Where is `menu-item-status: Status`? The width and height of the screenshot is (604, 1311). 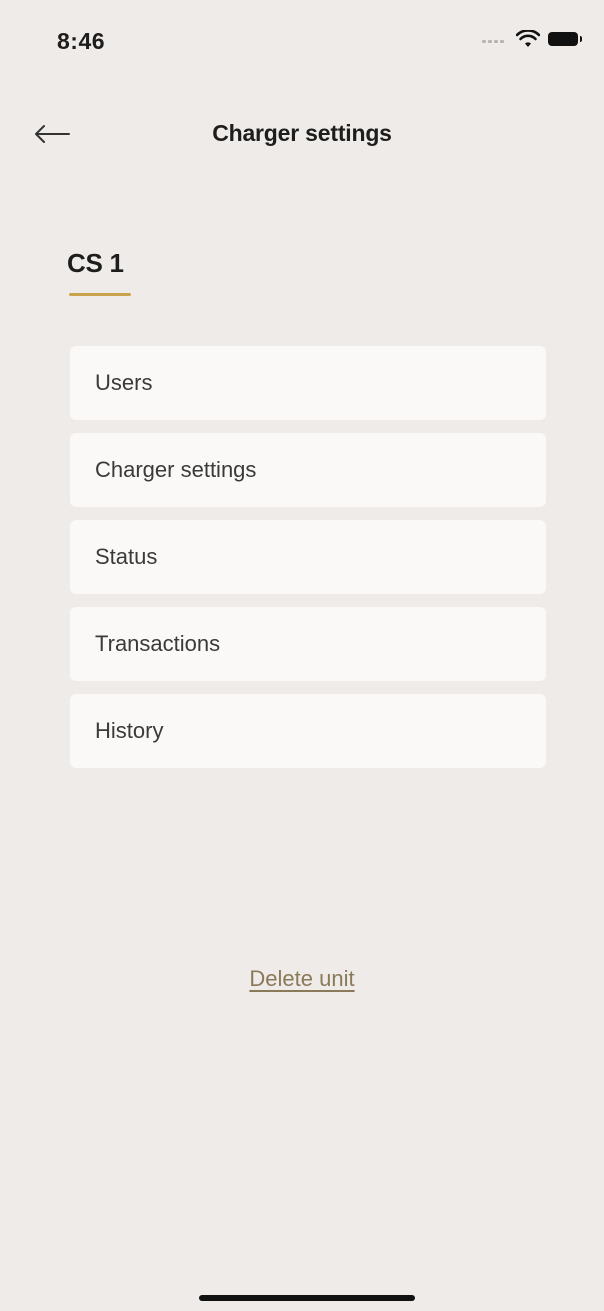 menu-item-status: Status is located at coordinates (308, 557).